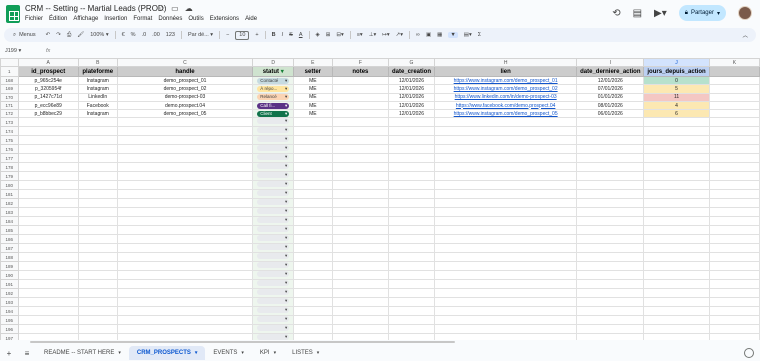 The width and height of the screenshot is (760, 361). I want to click on date-creation-cell: 12/01/2026, so click(411, 97).